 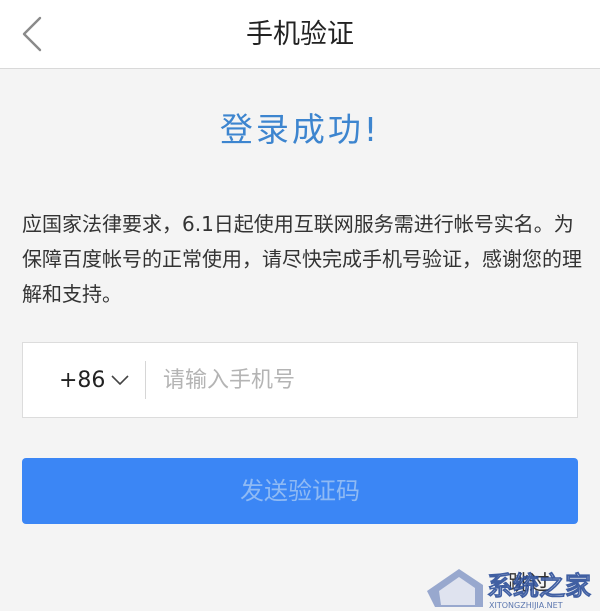 I want to click on country-code-value: +86, so click(x=82, y=380).